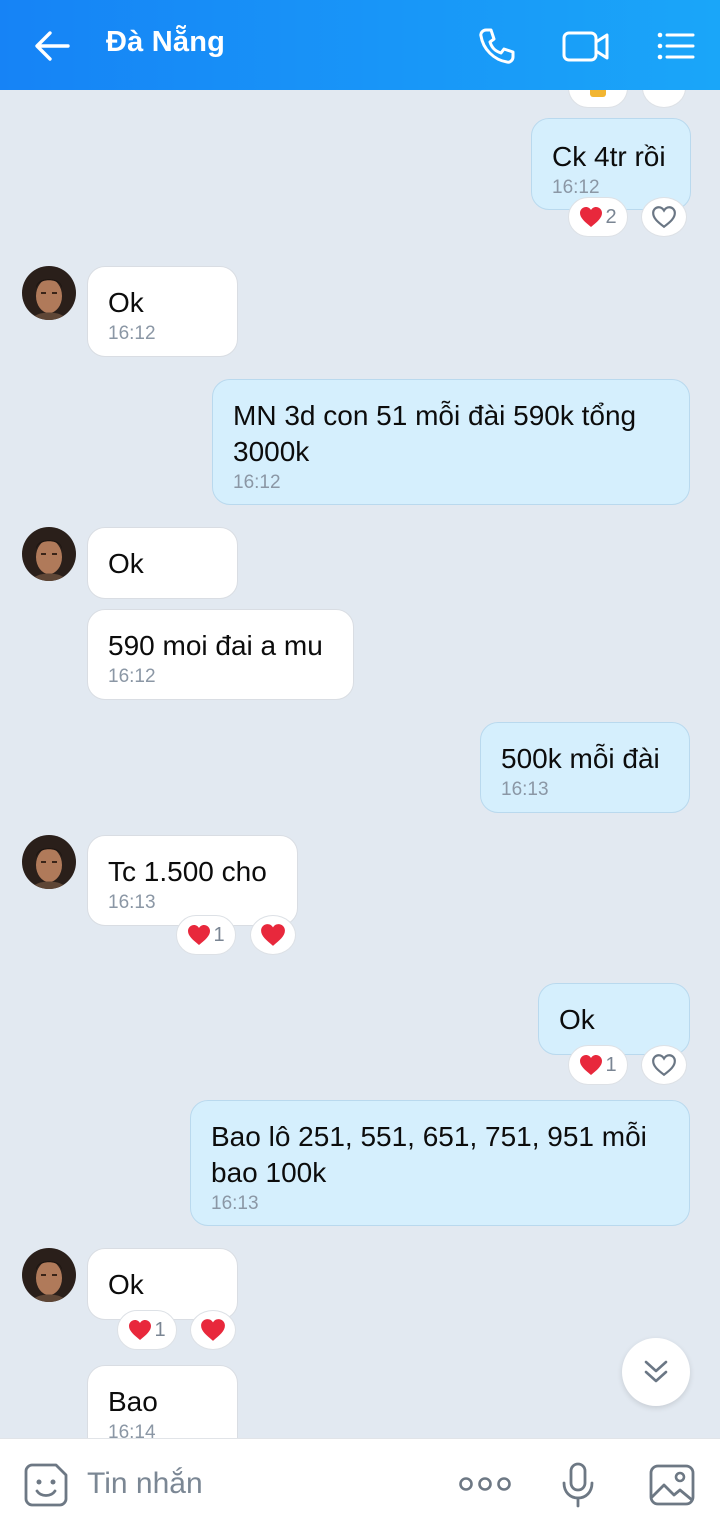  Describe the element at coordinates (609, 156) in the screenshot. I see `message-text: Ck 4tr rồi` at that location.